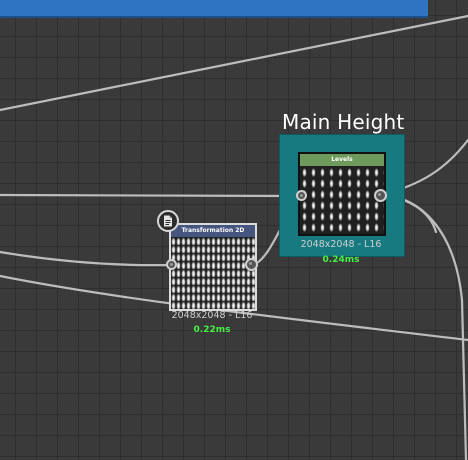 This screenshot has width=468, height=460. What do you see at coordinates (171, 264) in the screenshot?
I see `transformation-input-port` at bounding box center [171, 264].